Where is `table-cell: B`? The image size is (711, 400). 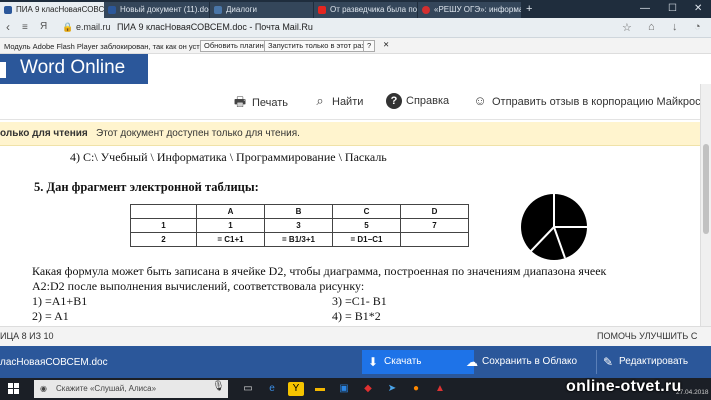
table-cell: B is located at coordinates (298, 211).